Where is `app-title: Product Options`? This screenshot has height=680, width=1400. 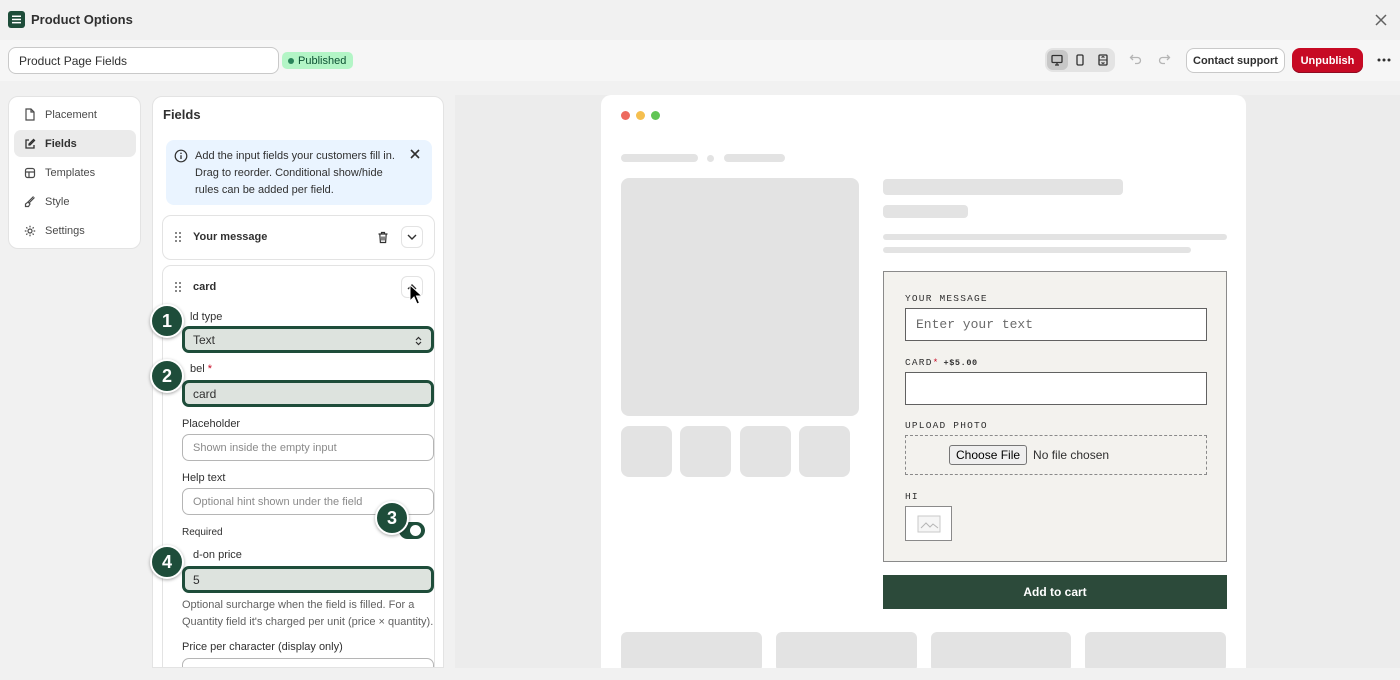 app-title: Product Options is located at coordinates (82, 19).